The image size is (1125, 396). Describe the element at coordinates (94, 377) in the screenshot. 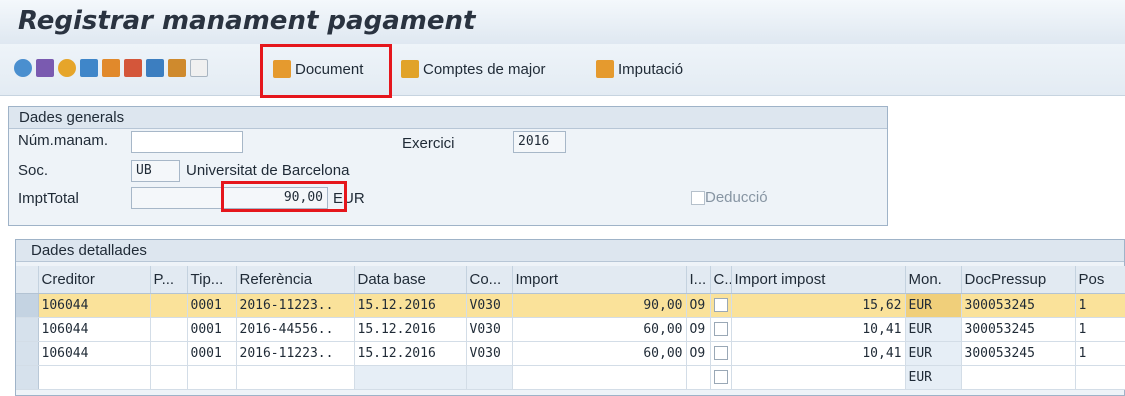

I see `creditor-cell` at that location.